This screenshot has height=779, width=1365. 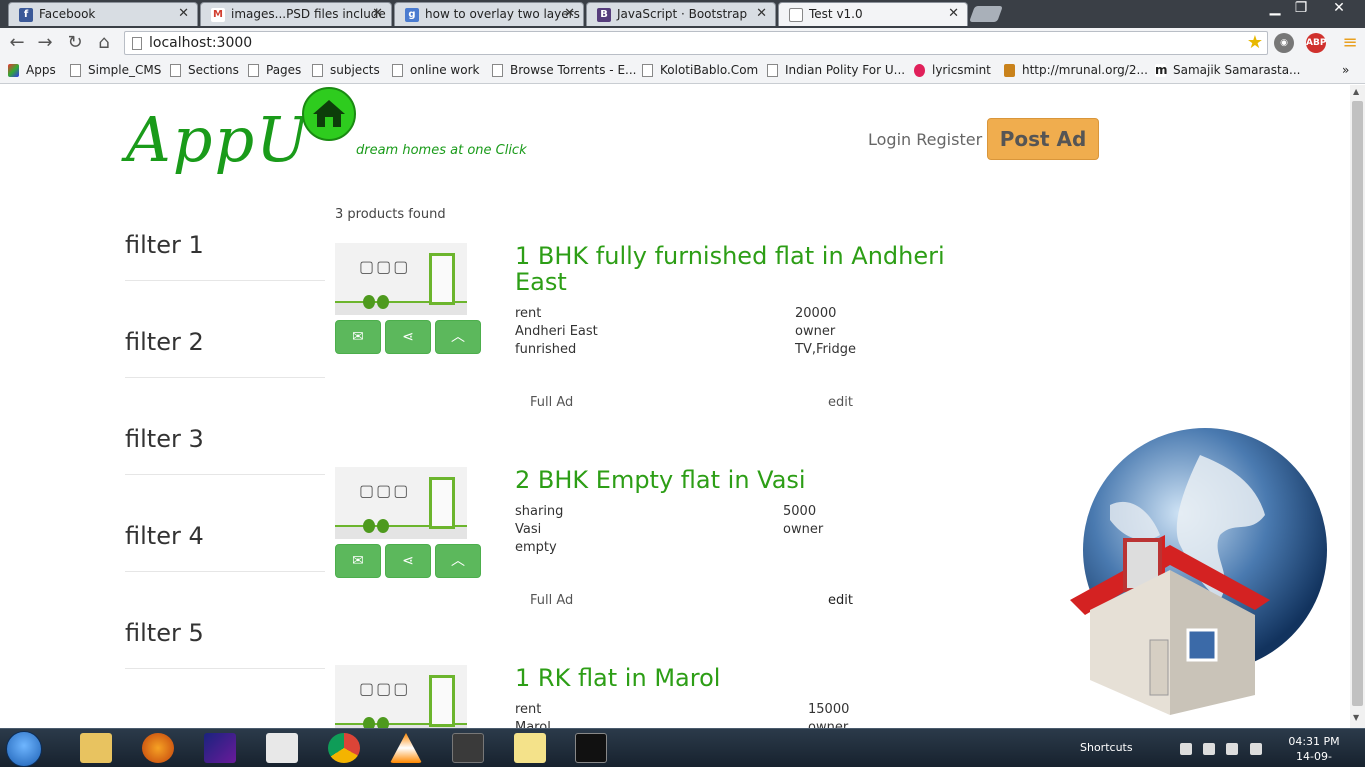 What do you see at coordinates (1284, 43) in the screenshot?
I see `film-reel-icon: ◉` at bounding box center [1284, 43].